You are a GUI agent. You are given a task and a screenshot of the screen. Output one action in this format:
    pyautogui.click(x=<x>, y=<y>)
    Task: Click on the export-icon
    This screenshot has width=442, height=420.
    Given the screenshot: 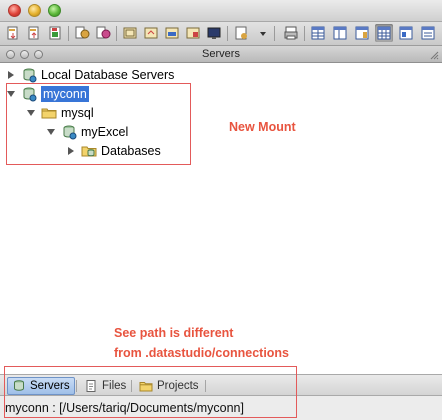 What is the action you would take?
    pyautogui.click(x=193, y=33)
    